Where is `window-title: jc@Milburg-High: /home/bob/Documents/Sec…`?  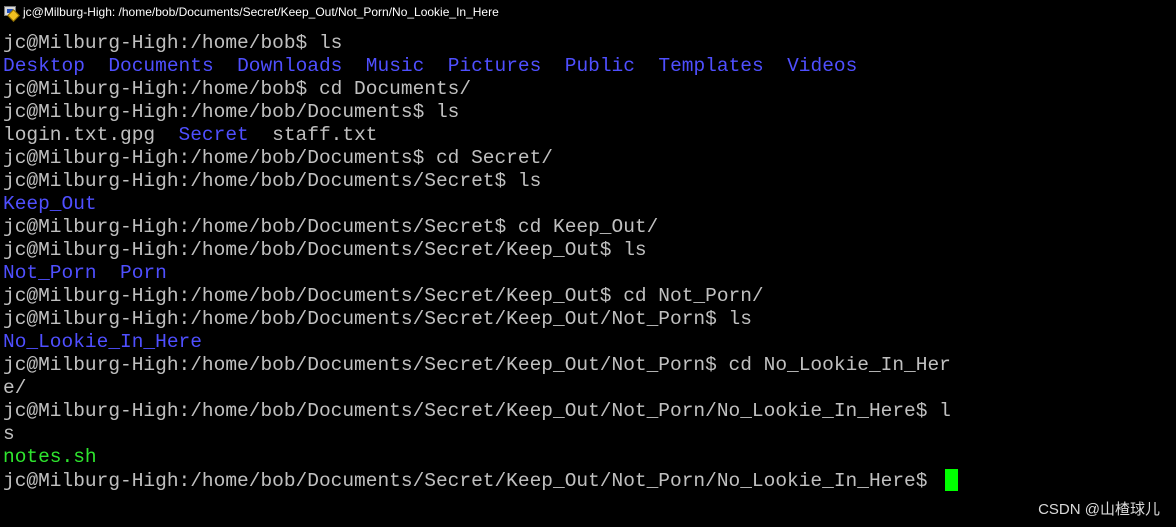
window-title: jc@Milburg-High: /home/bob/Documents/Sec… is located at coordinates (261, 12).